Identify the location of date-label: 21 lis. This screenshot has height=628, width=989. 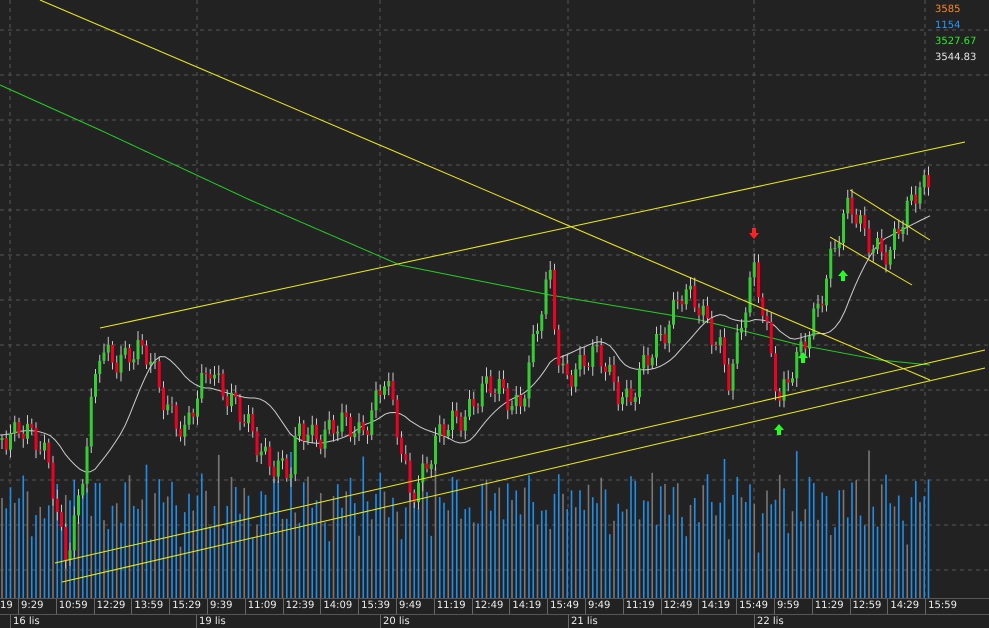
(661, 621).